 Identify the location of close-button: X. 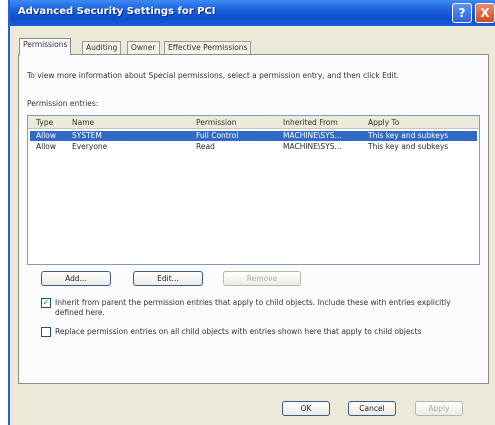
(485, 13).